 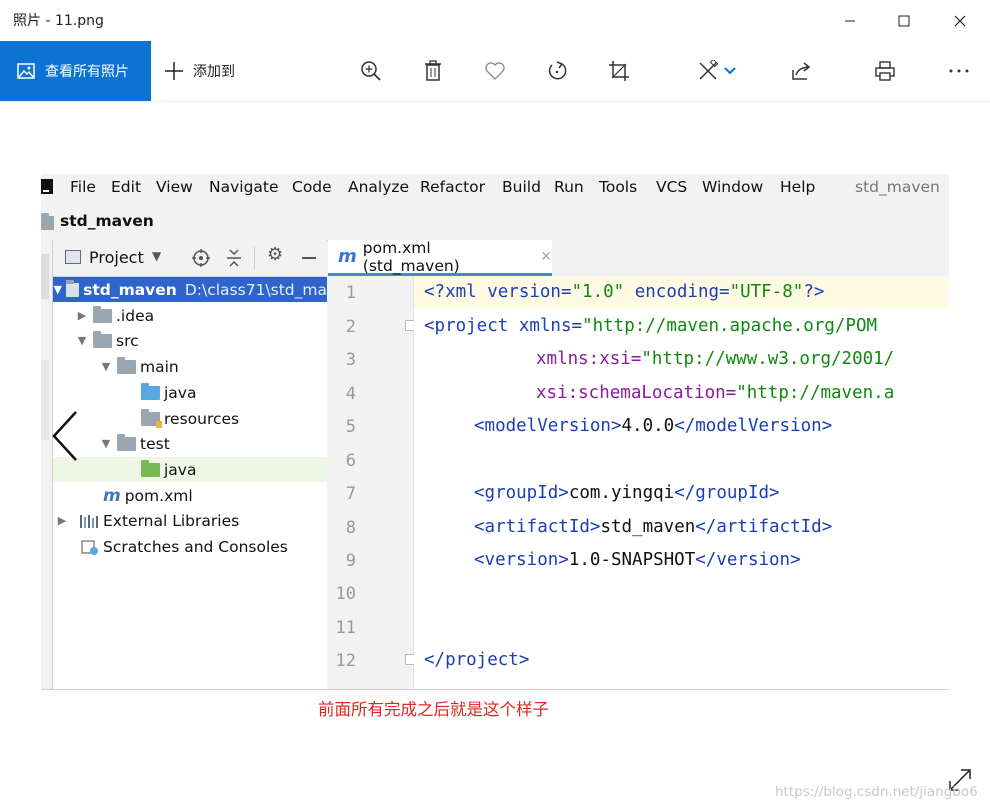 I want to click on line-number: 5, so click(x=350, y=427).